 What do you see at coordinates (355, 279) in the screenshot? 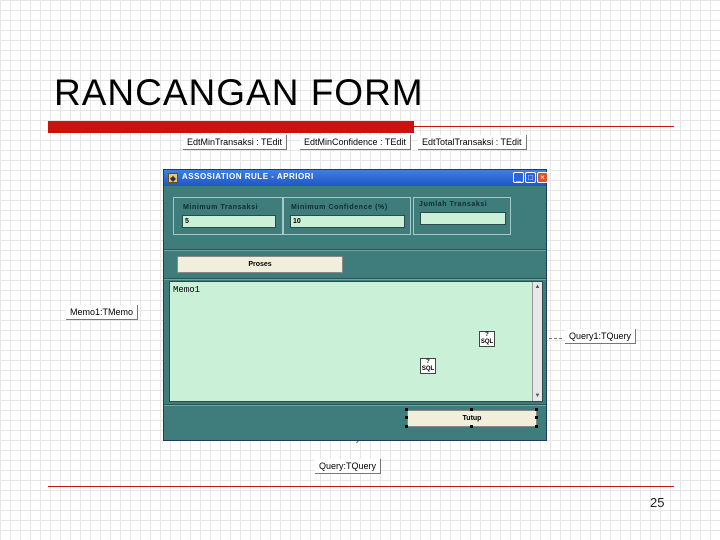
I see `separator-middle` at bounding box center [355, 279].